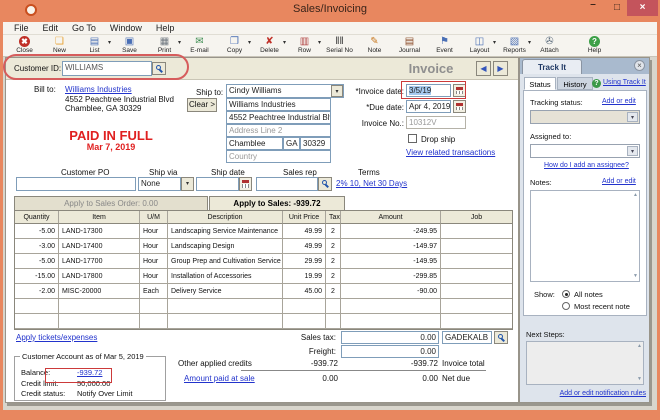  What do you see at coordinates (339, 45) in the screenshot?
I see `toolbar-button: ‖‖ Serial No` at bounding box center [339, 45].